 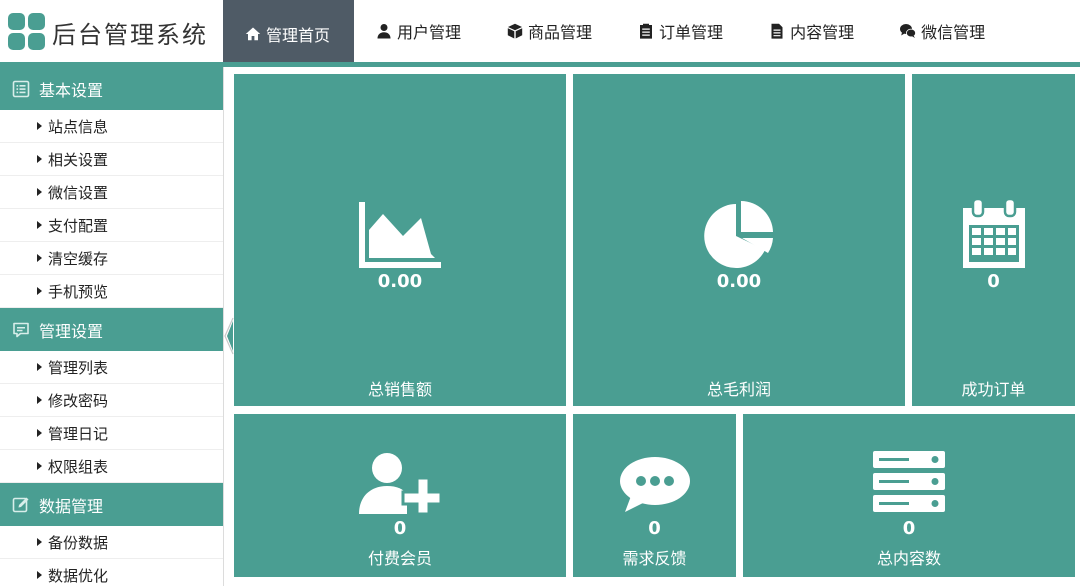 I want to click on sidebar-item-label: 管理列表, so click(x=78, y=367).